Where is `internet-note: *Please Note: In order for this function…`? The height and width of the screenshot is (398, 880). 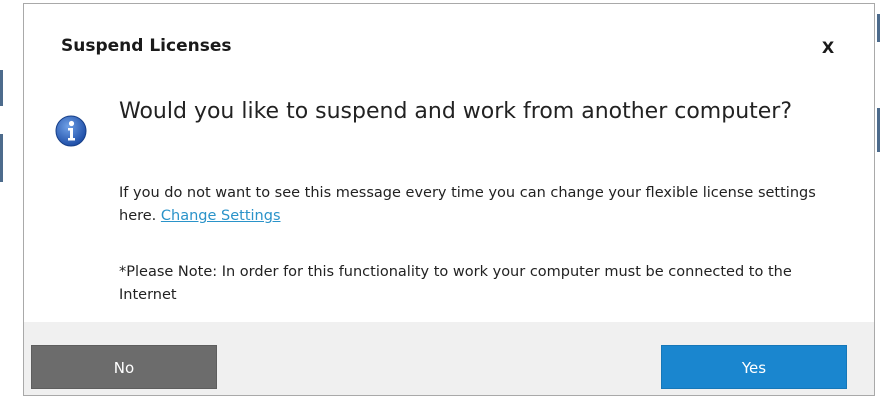 internet-note: *Please Note: In order for this function… is located at coordinates (455, 283).